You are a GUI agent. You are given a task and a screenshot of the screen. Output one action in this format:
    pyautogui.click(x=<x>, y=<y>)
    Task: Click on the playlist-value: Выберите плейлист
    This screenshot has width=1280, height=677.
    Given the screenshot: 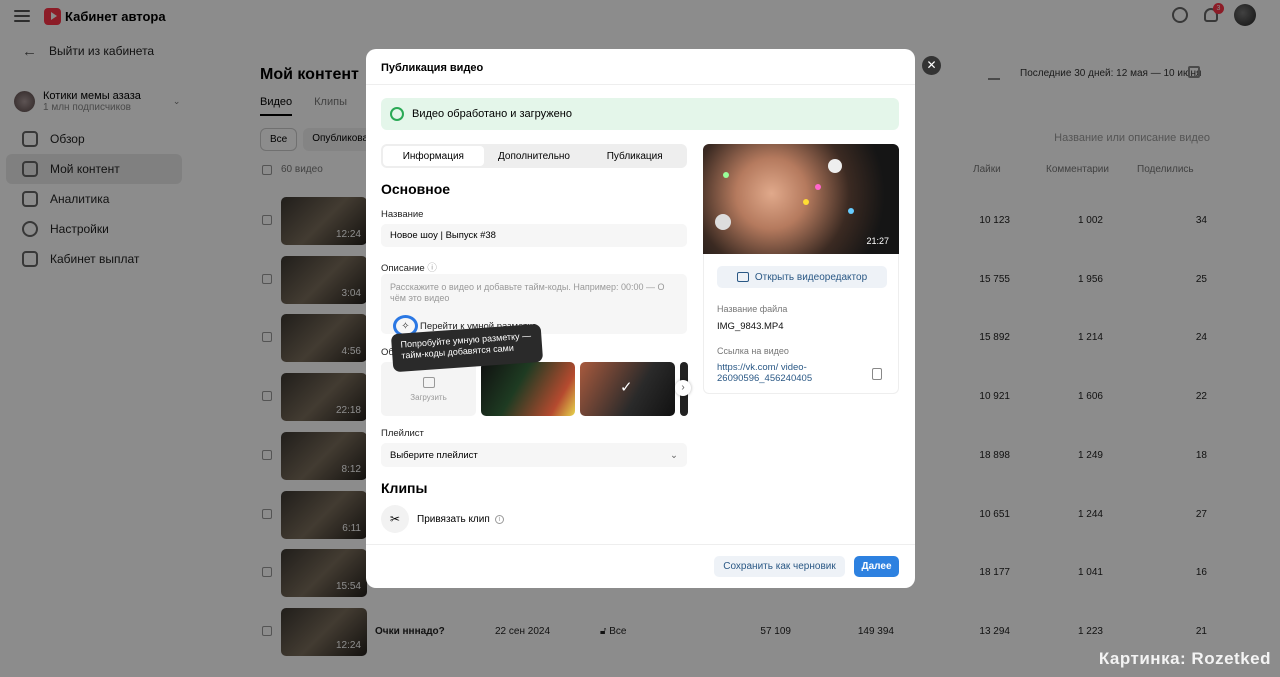 What is the action you would take?
    pyautogui.click(x=434, y=455)
    